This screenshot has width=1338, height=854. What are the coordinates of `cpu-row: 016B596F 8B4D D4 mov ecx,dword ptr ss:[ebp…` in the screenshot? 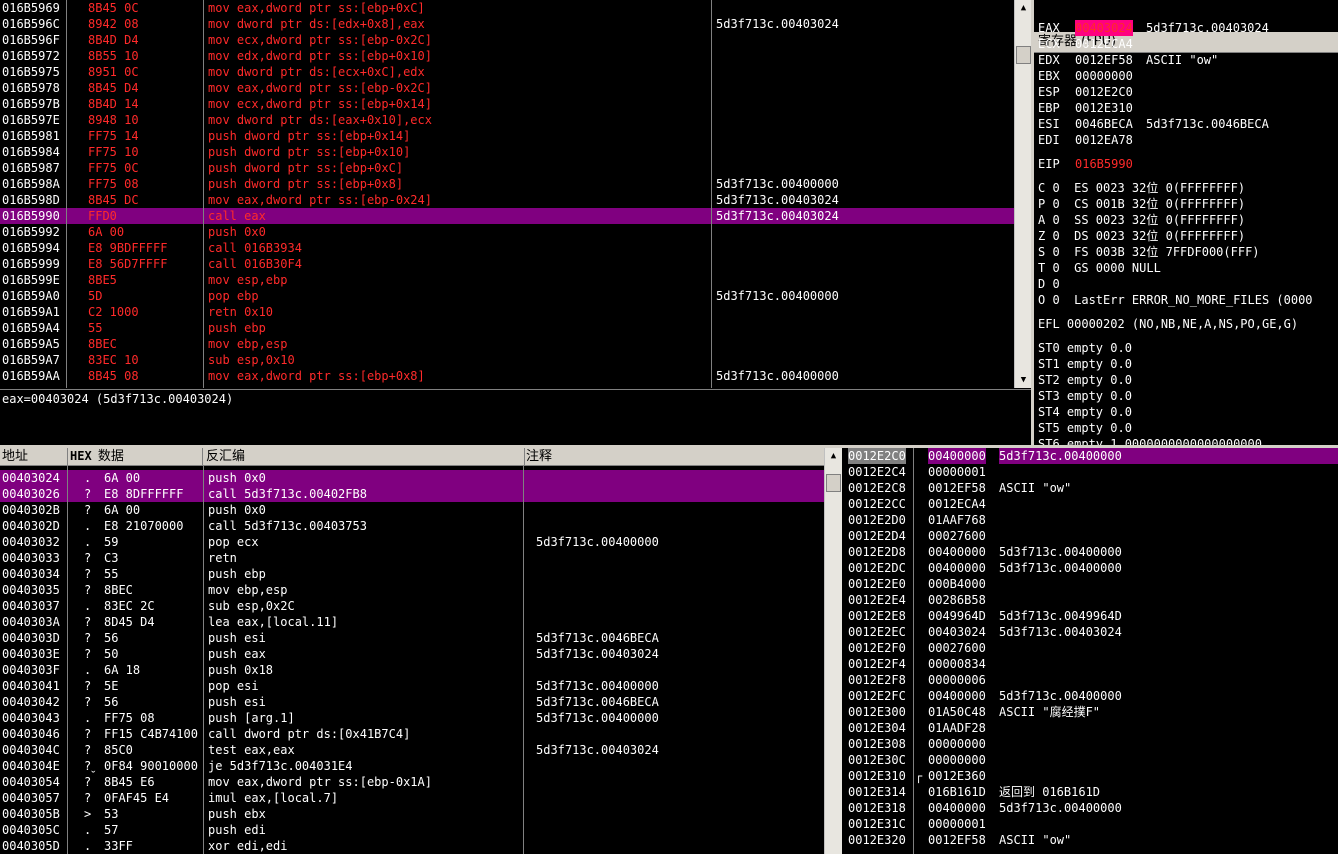 It's located at (507, 40).